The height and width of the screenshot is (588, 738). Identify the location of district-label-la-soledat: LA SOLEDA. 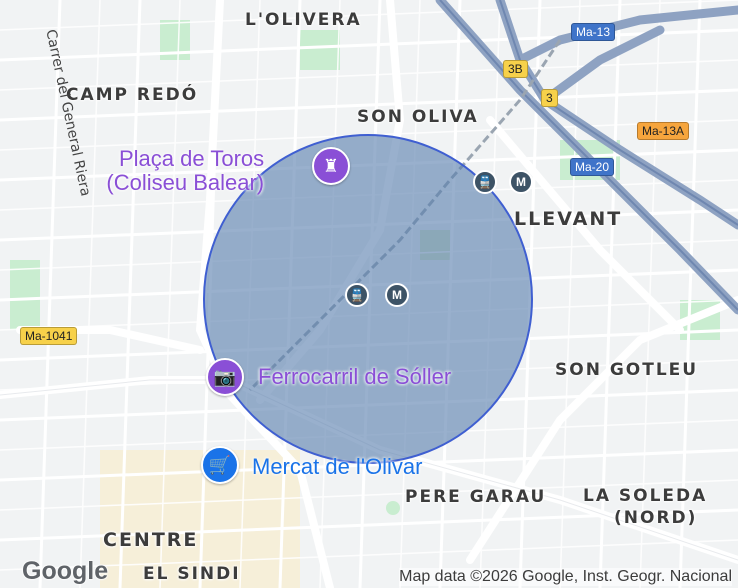
(645, 496).